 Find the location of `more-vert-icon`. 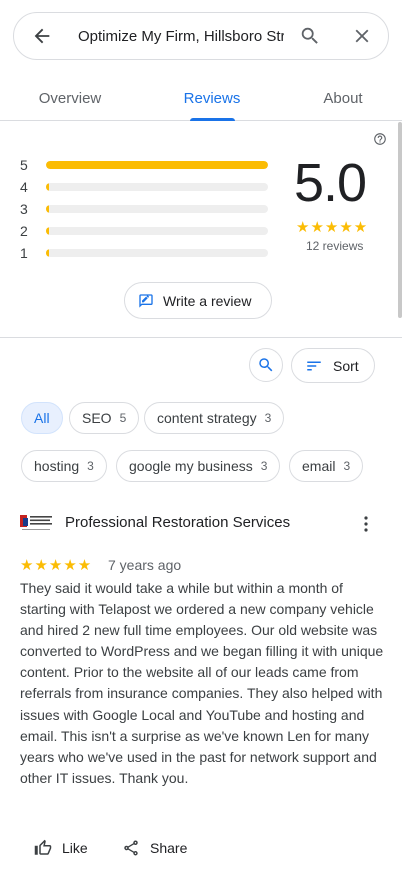

more-vert-icon is located at coordinates (366, 524).